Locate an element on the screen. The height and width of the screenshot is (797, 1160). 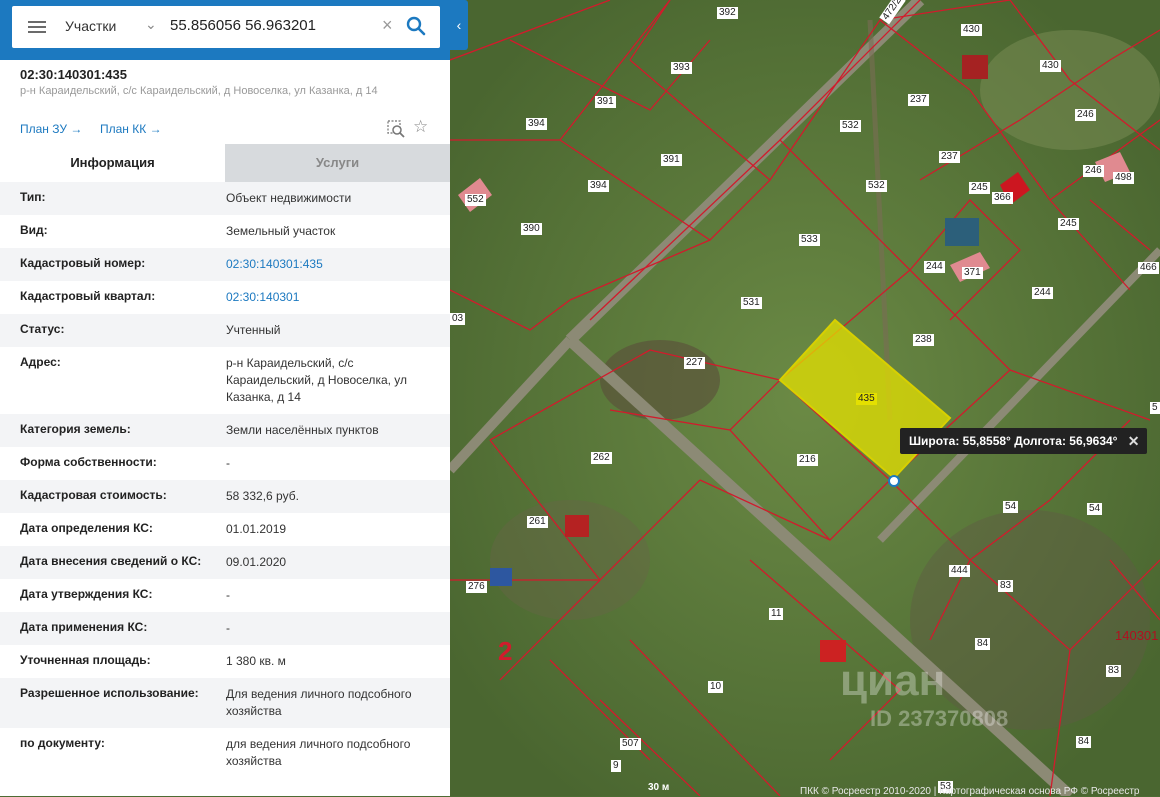
parcel-label: 03 is located at coordinates (458, 319).